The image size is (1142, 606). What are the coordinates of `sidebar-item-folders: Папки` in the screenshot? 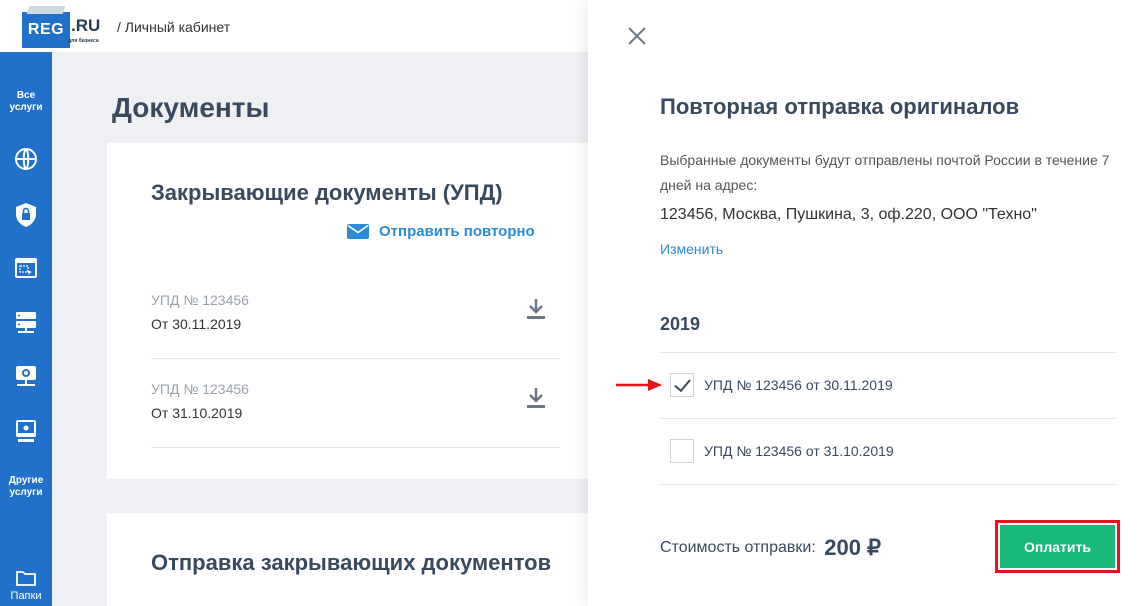 It's located at (26, 586).